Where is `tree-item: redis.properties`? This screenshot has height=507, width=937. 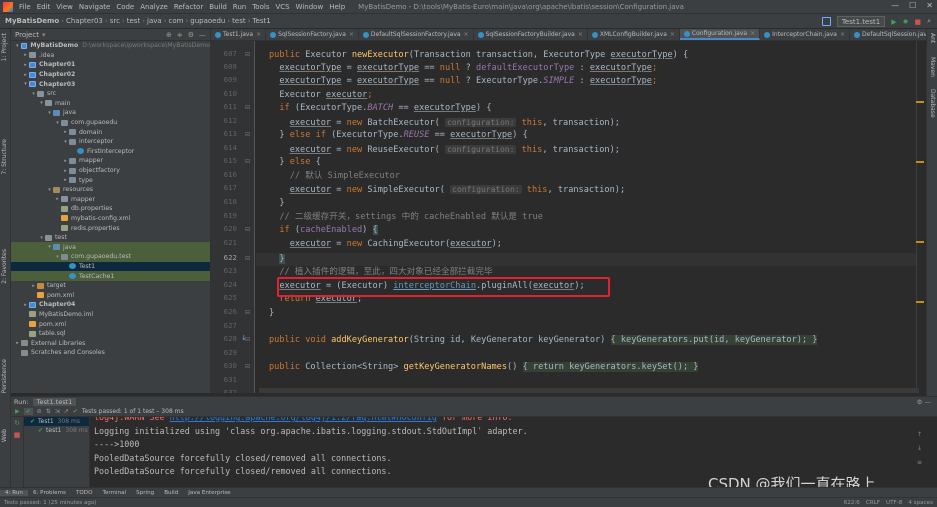
tree-item: redis.properties is located at coordinates (110, 228).